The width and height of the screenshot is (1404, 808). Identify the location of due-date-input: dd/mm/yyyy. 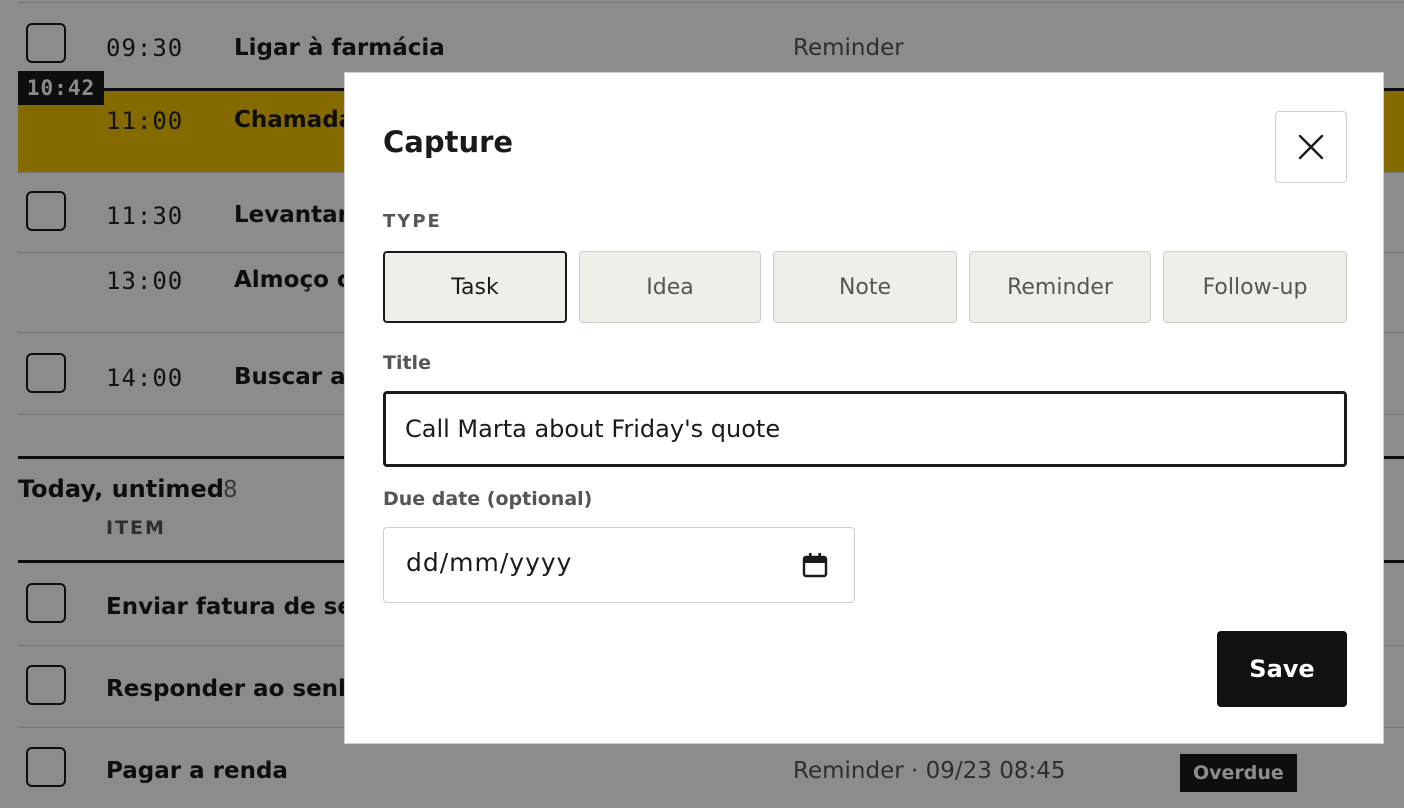
(619, 565).